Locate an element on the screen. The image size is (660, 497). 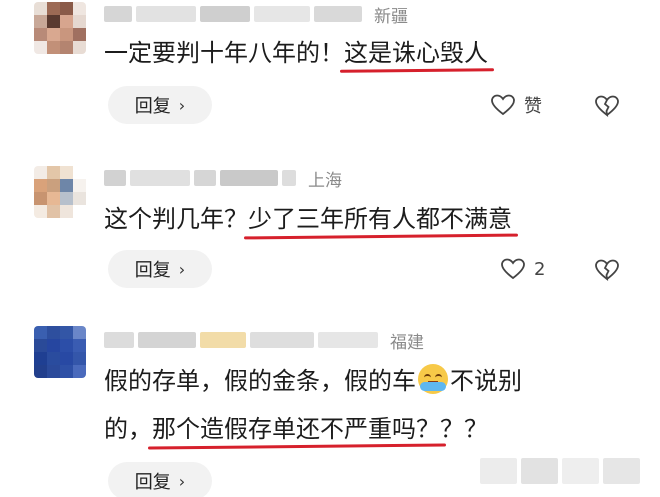
comment-text-plain: 一定要判十年八年的！ is located at coordinates (224, 53).